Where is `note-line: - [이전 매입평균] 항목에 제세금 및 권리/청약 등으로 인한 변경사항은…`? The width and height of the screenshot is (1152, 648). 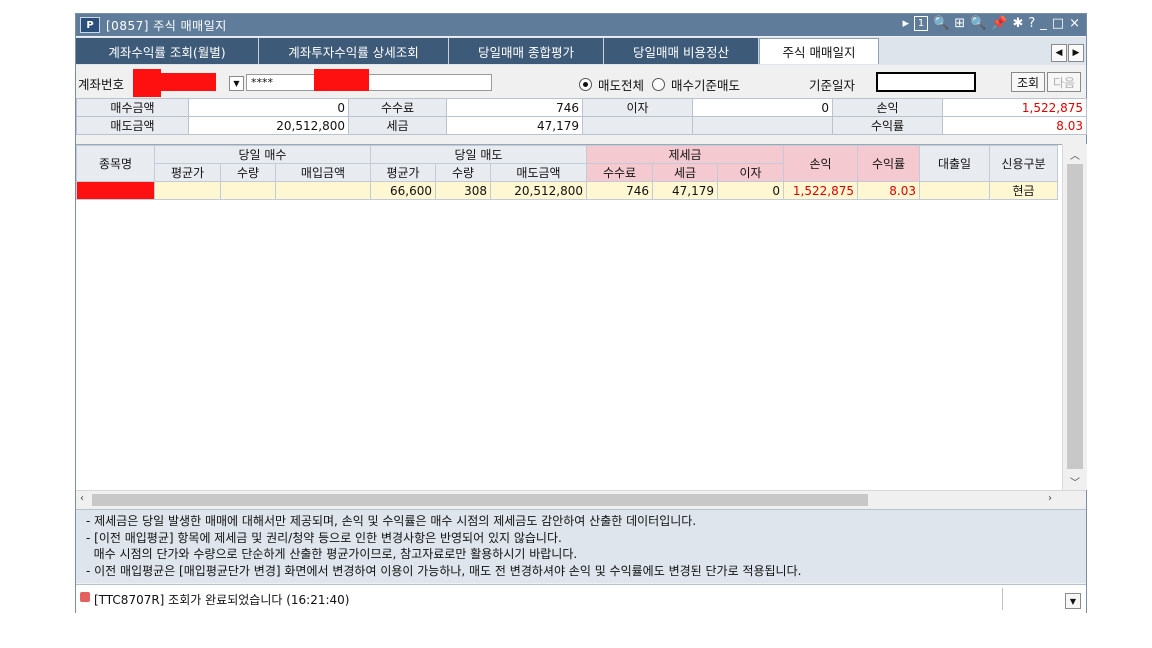
note-line: - [이전 매입평균] 항목에 제세금 및 권리/청약 등으로 인한 변경사항은… is located at coordinates (324, 537).